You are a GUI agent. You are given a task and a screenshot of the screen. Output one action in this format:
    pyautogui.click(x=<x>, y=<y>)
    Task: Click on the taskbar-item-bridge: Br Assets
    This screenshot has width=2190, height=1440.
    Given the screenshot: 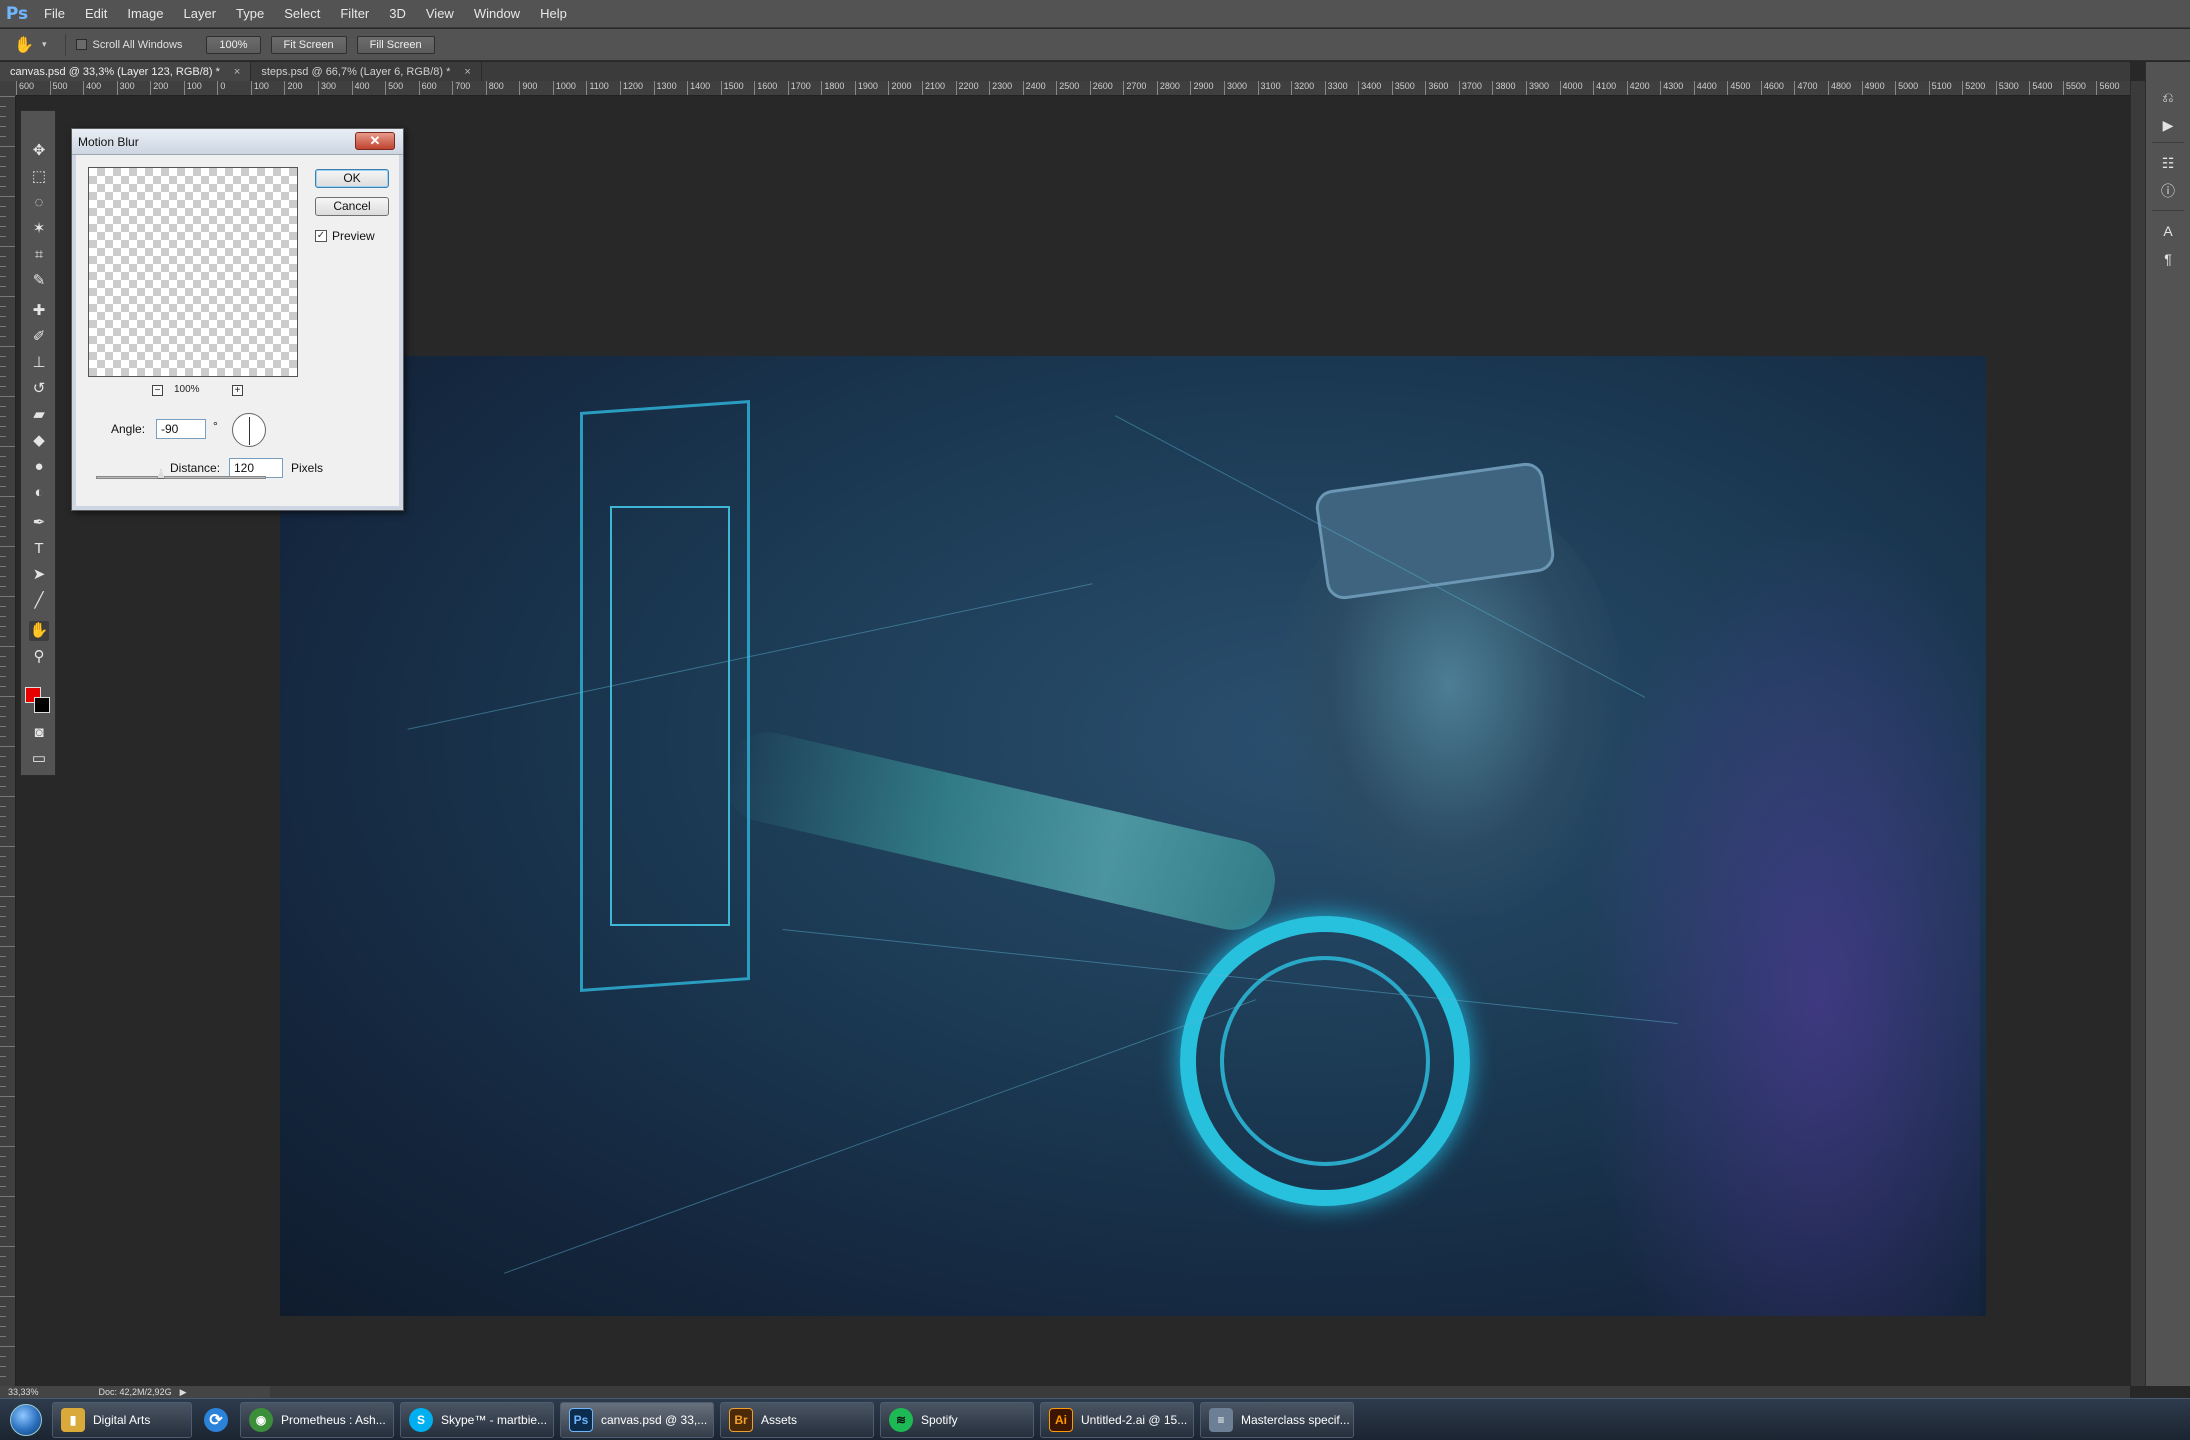 What is the action you would take?
    pyautogui.click(x=797, y=1419)
    